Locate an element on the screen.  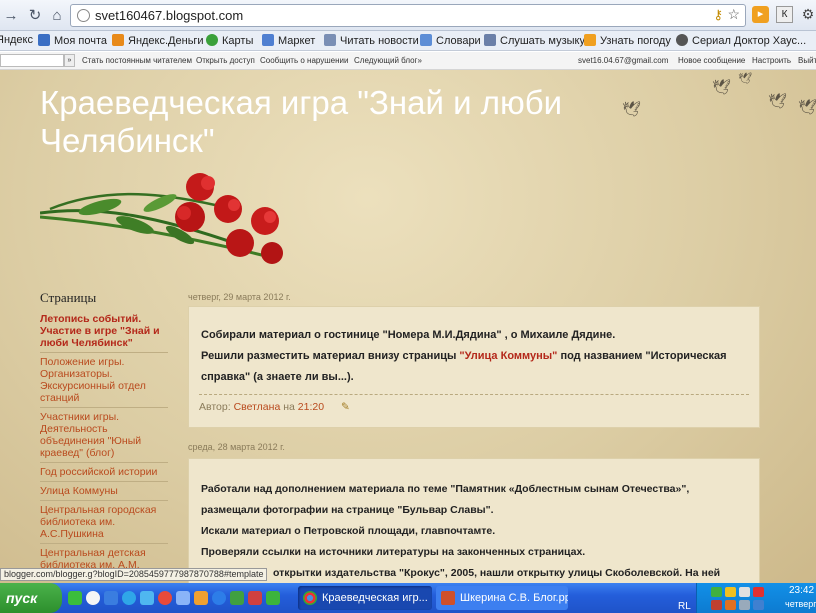
taskbar-powerpoint-window: Шкерина С.В. Блог.ppt is located at coordinates (502, 598).